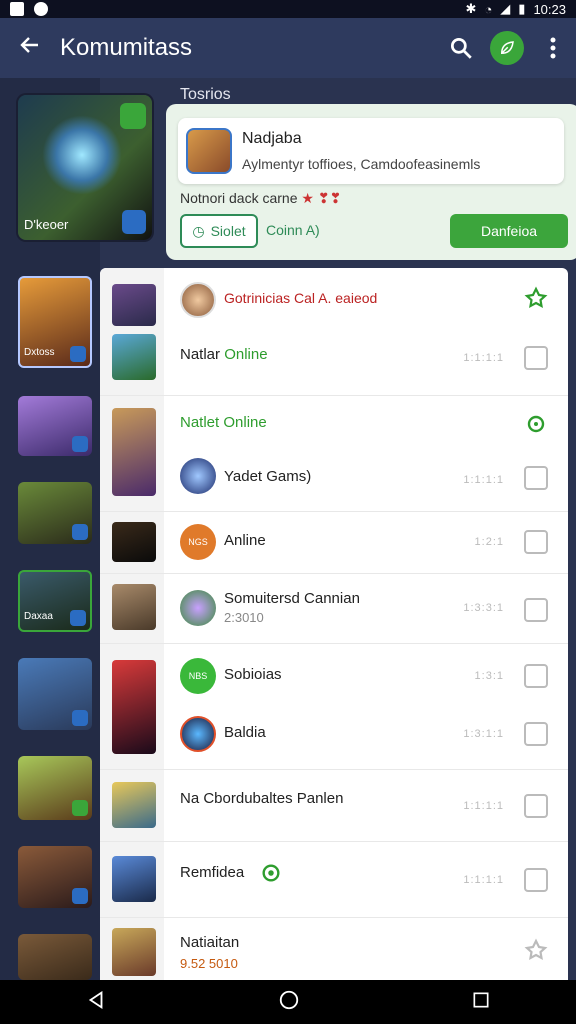 The image size is (576, 1024). I want to click on list-item: Na Cbordubaltes Panlen 1:1:1:1, so click(334, 806).